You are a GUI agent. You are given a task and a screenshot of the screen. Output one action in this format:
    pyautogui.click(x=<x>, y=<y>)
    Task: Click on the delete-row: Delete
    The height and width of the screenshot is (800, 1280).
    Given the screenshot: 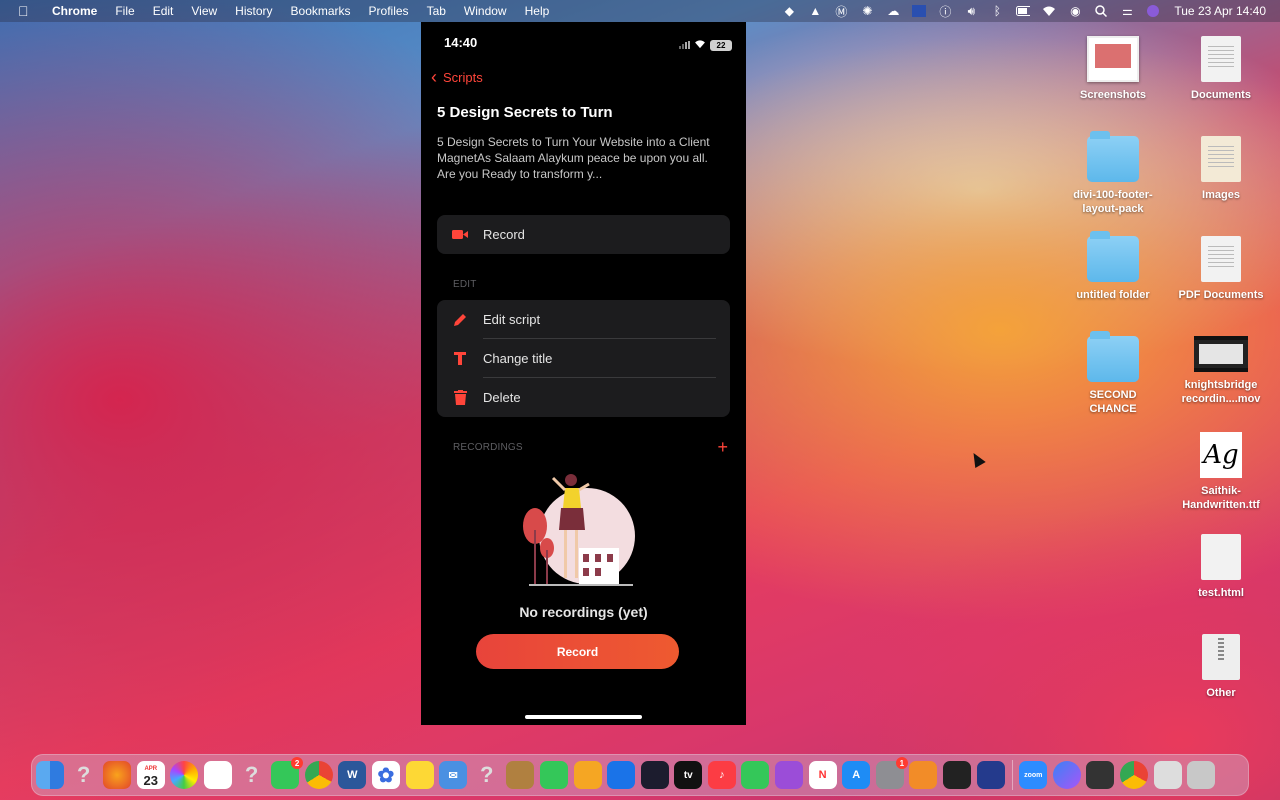 What is the action you would take?
    pyautogui.click(x=583, y=397)
    